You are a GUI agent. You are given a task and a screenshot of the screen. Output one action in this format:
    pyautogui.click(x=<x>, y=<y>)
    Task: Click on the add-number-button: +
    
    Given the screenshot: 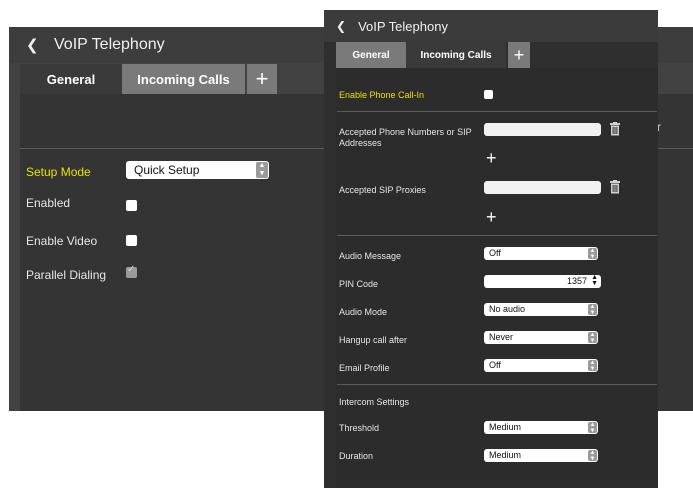 What is the action you would take?
    pyautogui.click(x=491, y=158)
    